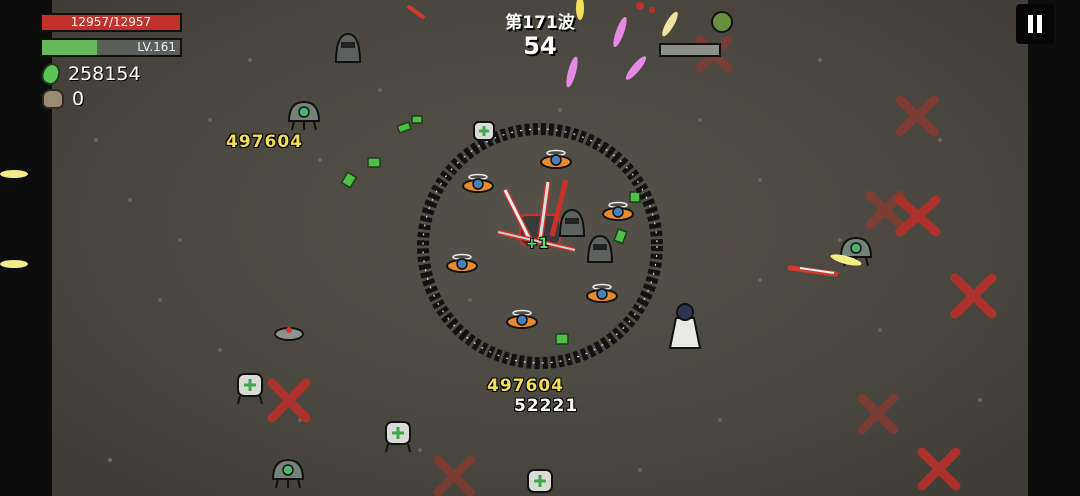  What do you see at coordinates (490, 230) in the screenshot?
I see `gem-drops` at bounding box center [490, 230].